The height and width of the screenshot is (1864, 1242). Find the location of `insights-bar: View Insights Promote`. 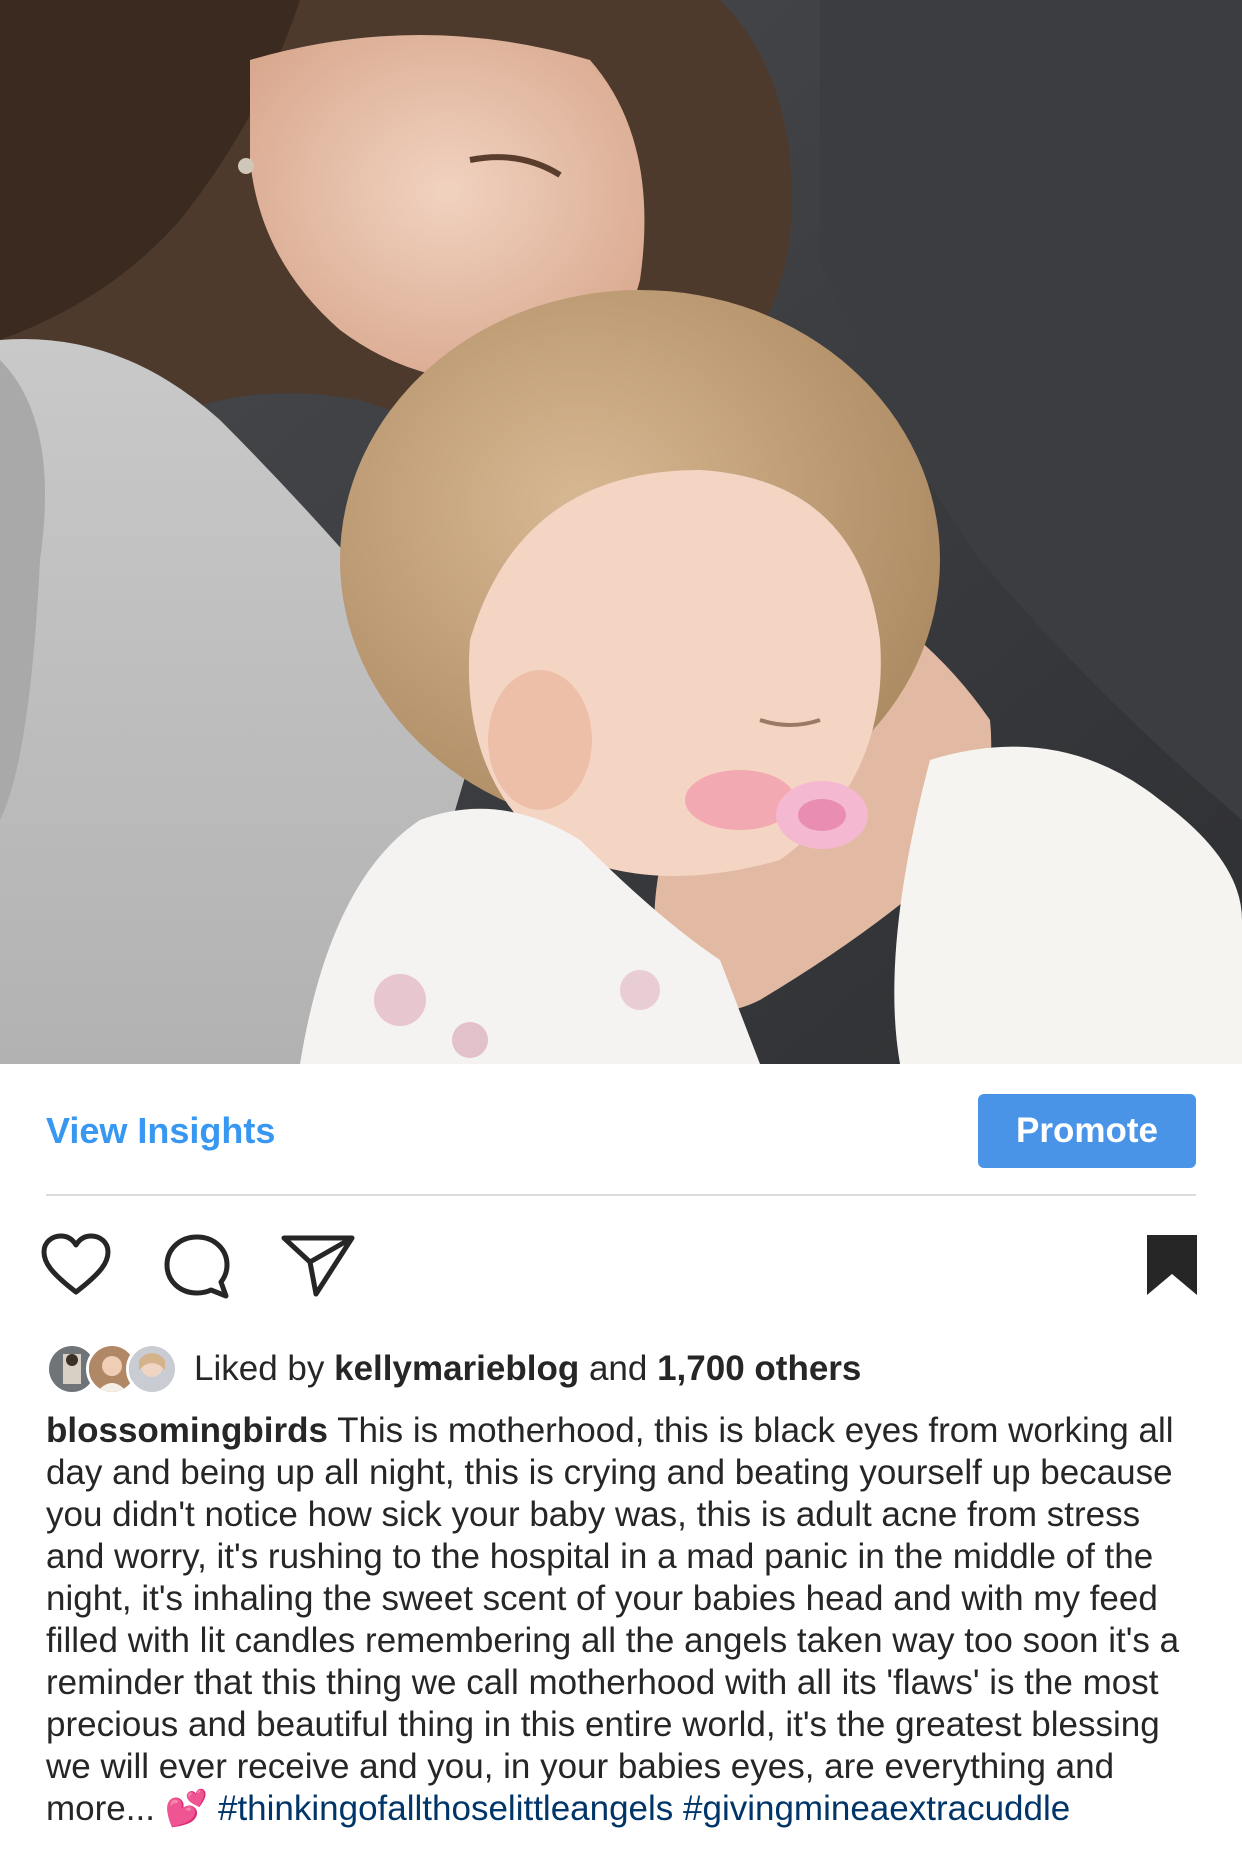

insights-bar: View Insights Promote is located at coordinates (621, 1130).